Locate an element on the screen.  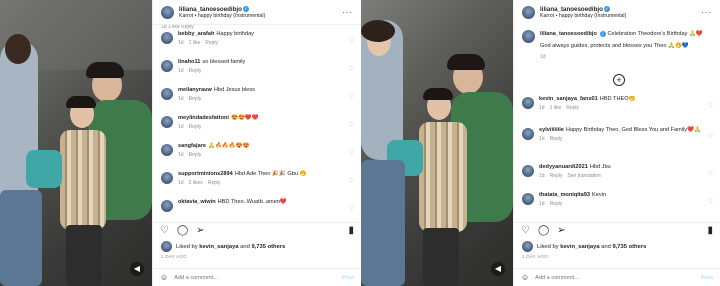
comment-username: bebby_arafah is located at coordinates (196, 34).